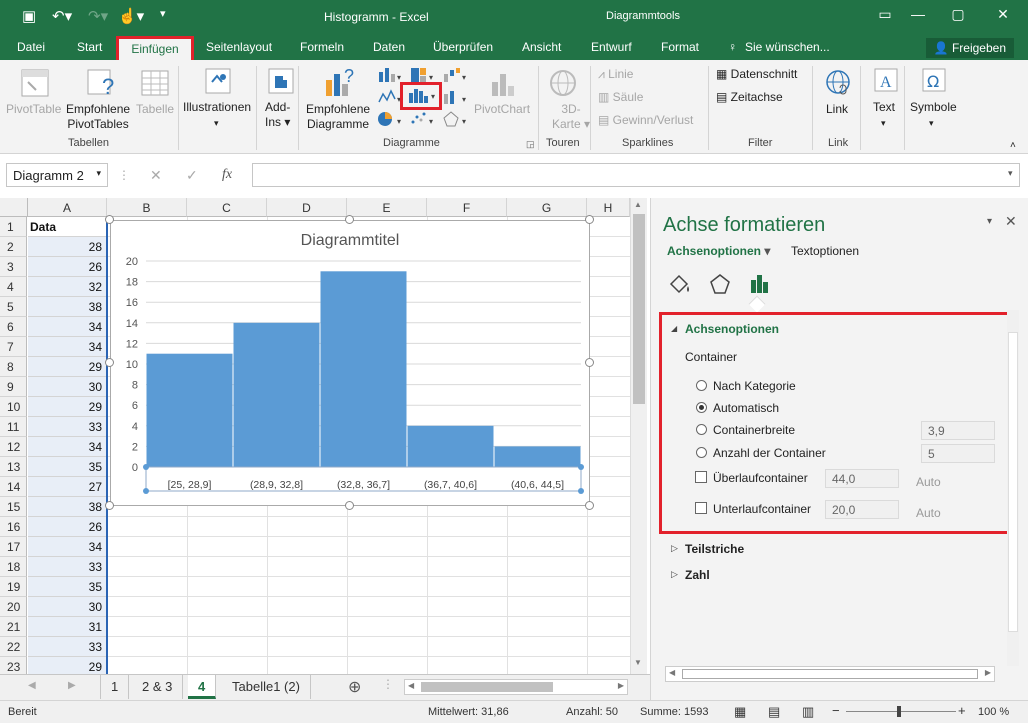 The width and height of the screenshot is (1028, 723). I want to click on expand-formula-icon: ▾, so click(1010, 173).